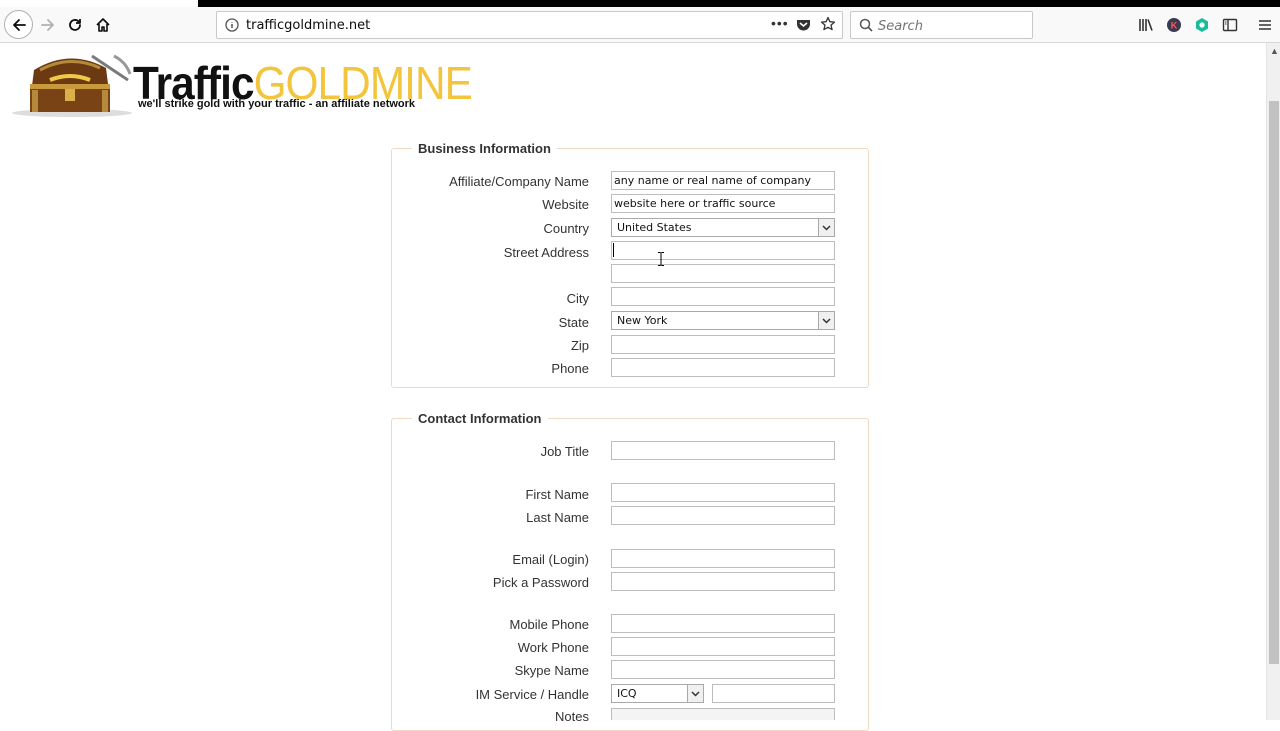 The height and width of the screenshot is (731, 1280). I want to click on pocket-icon, so click(803, 25).